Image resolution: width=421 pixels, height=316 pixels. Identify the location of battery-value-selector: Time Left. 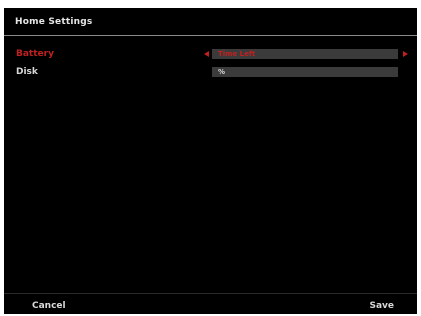
(305, 54).